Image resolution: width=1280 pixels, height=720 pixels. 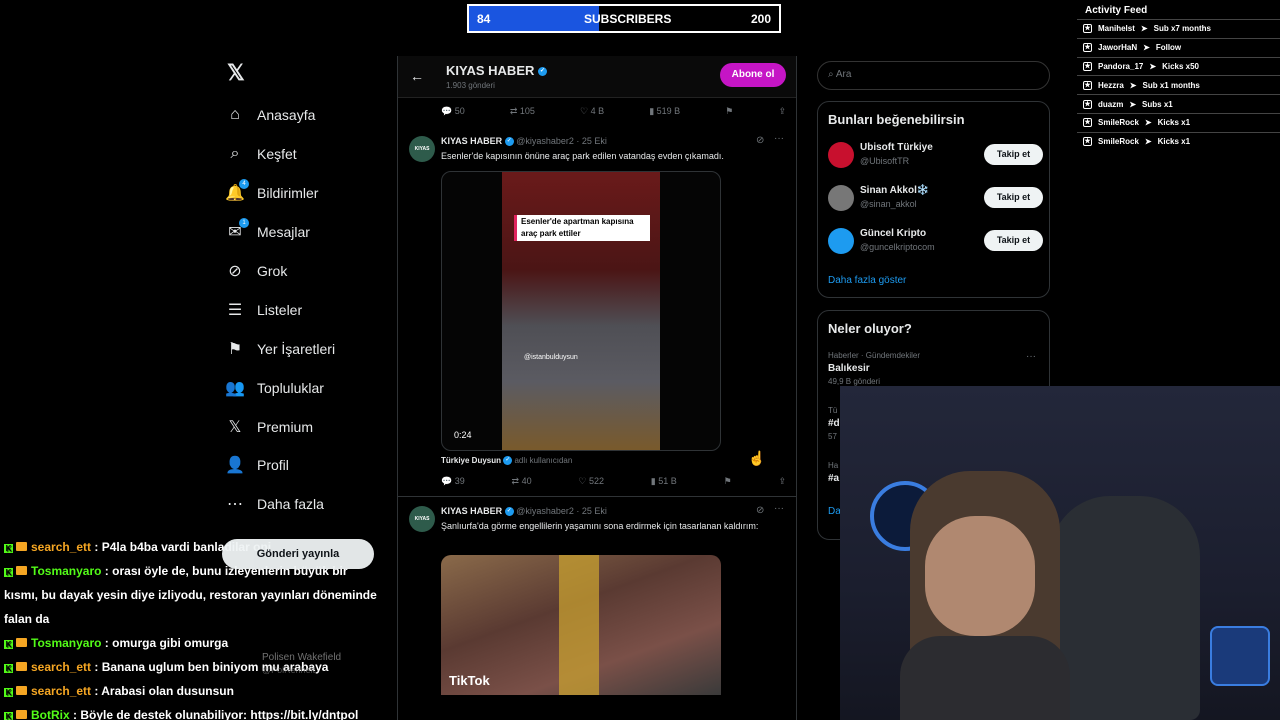 What do you see at coordinates (894, 190) in the screenshot?
I see `suggestion-name: Sinan Akkol❄️` at bounding box center [894, 190].